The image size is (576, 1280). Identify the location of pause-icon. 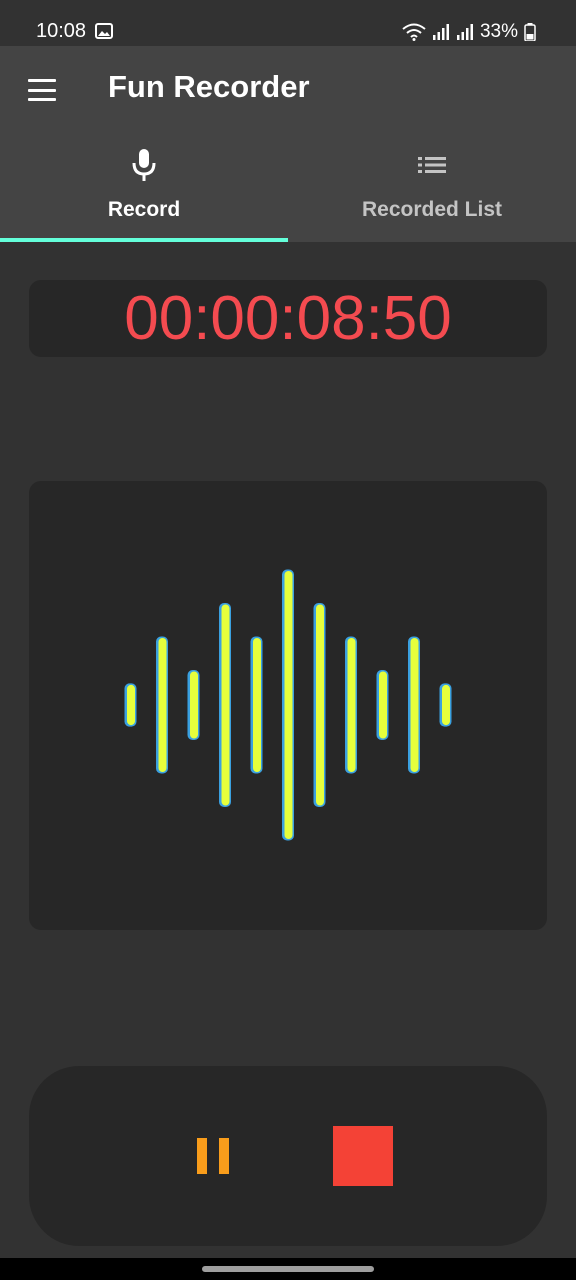
(202, 1156).